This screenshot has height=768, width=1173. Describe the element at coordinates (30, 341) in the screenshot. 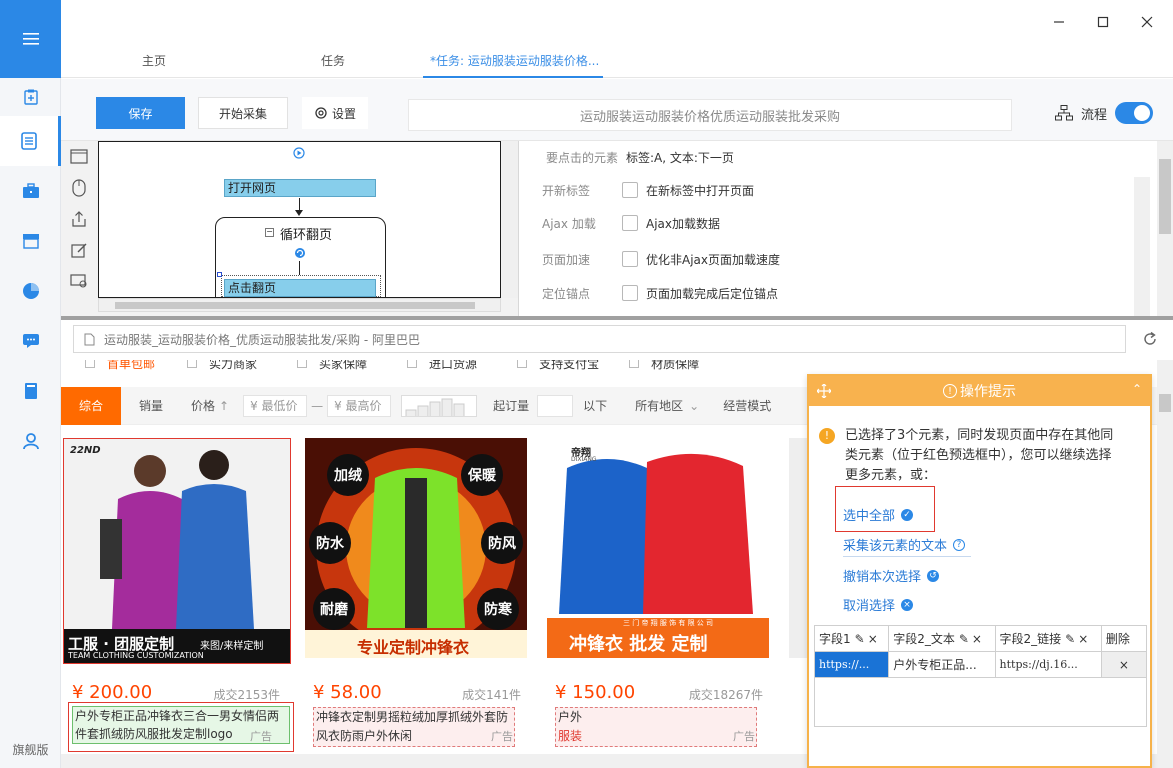

I see `sidebar-item-chat` at that location.